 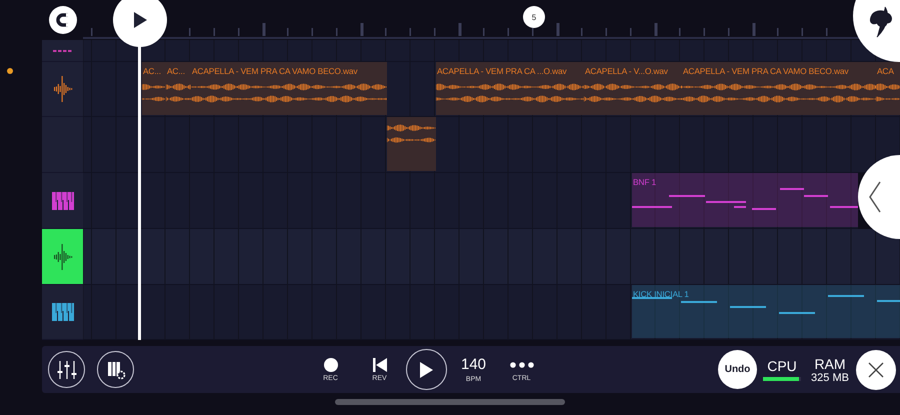 What do you see at coordinates (782, 366) in the screenshot?
I see `cpu-label: CPU` at bounding box center [782, 366].